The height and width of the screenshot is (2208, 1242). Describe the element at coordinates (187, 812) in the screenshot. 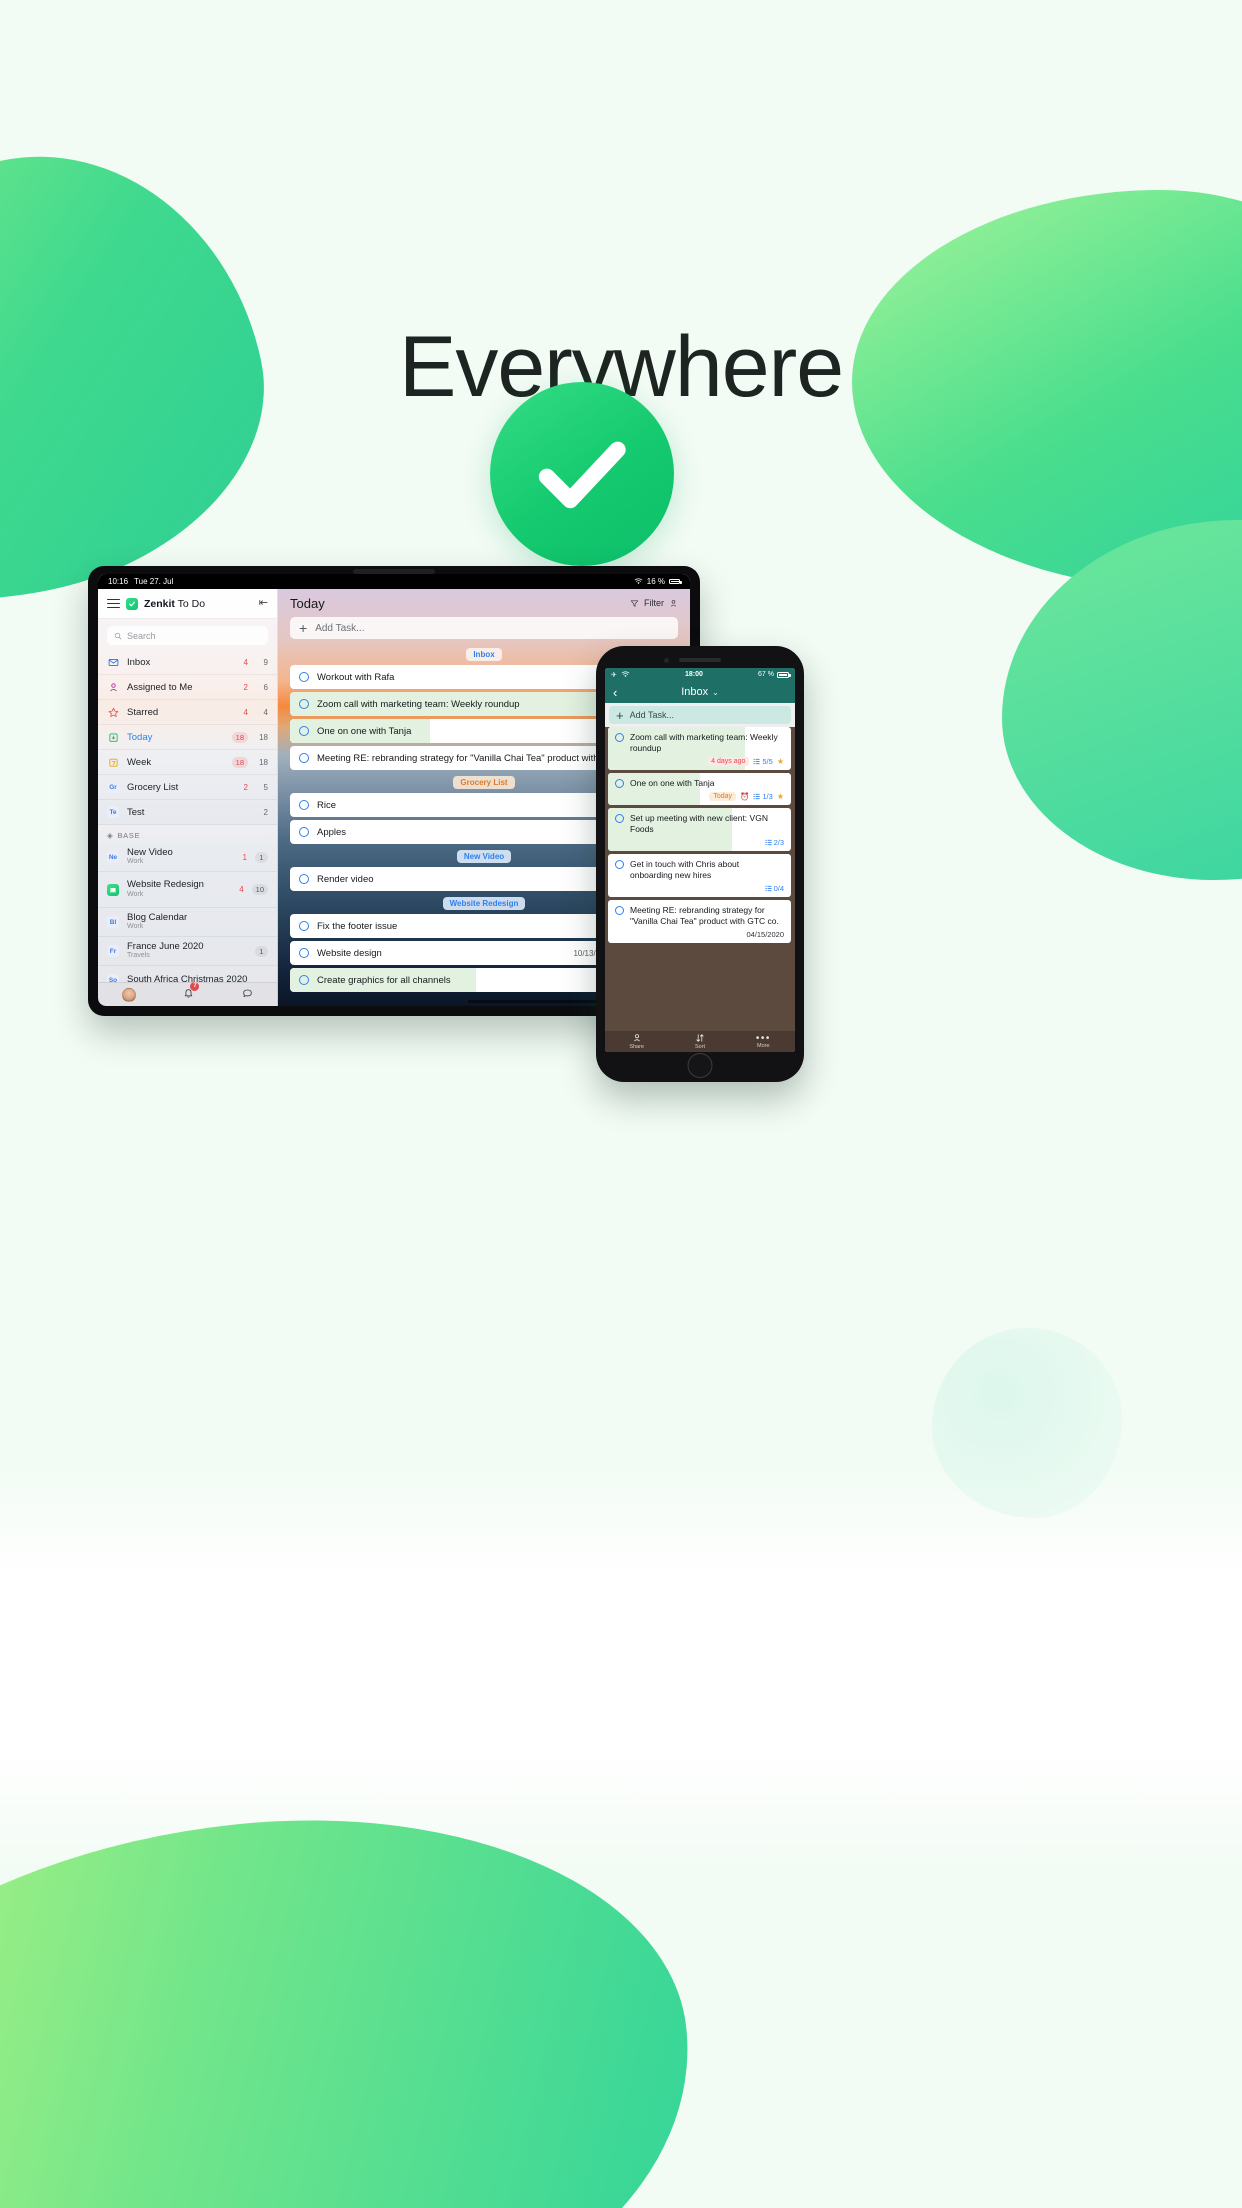

I see `sidebar-item-test: Te Test 2` at that location.